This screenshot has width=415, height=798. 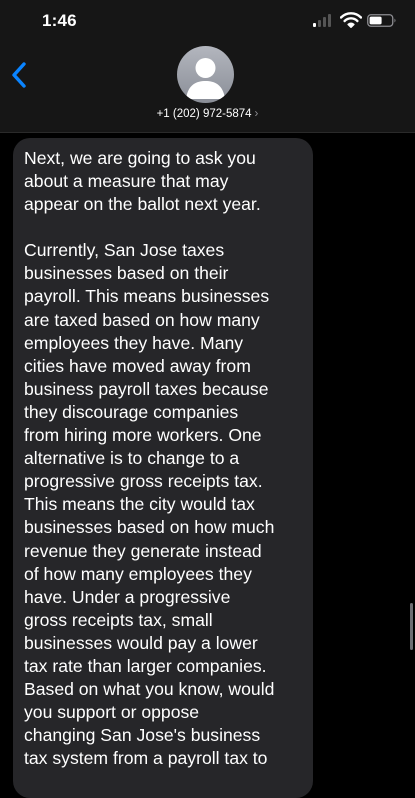 I want to click on scrollbar, so click(x=411, y=626).